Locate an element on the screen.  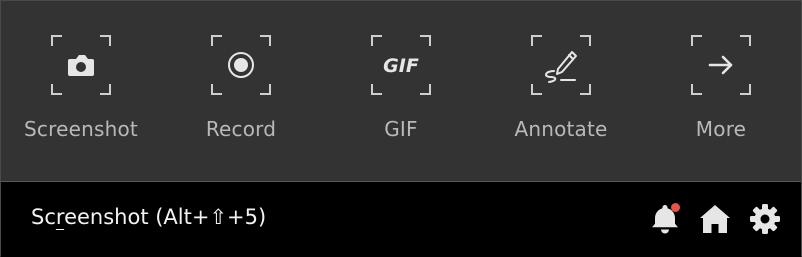
arrow-right-icon is located at coordinates (721, 65).